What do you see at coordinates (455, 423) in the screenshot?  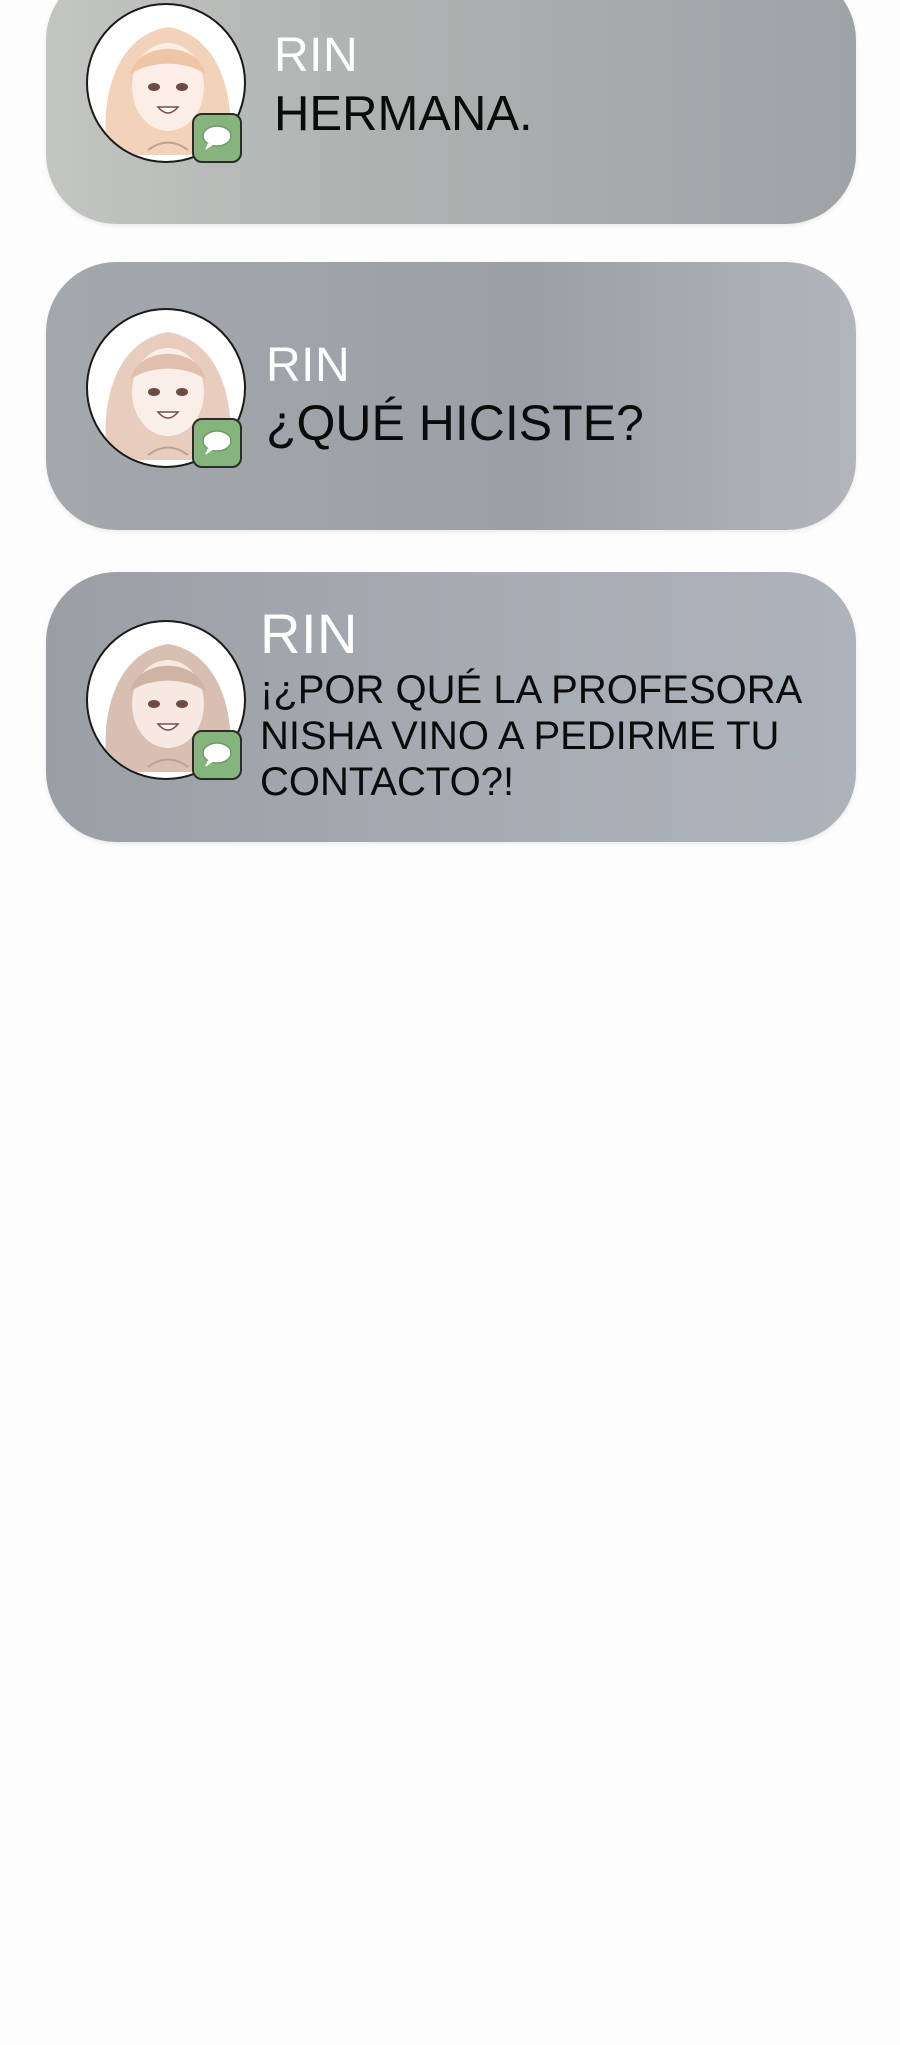 I see `message-preview: ¿QUÉ HICISTE?` at bounding box center [455, 423].